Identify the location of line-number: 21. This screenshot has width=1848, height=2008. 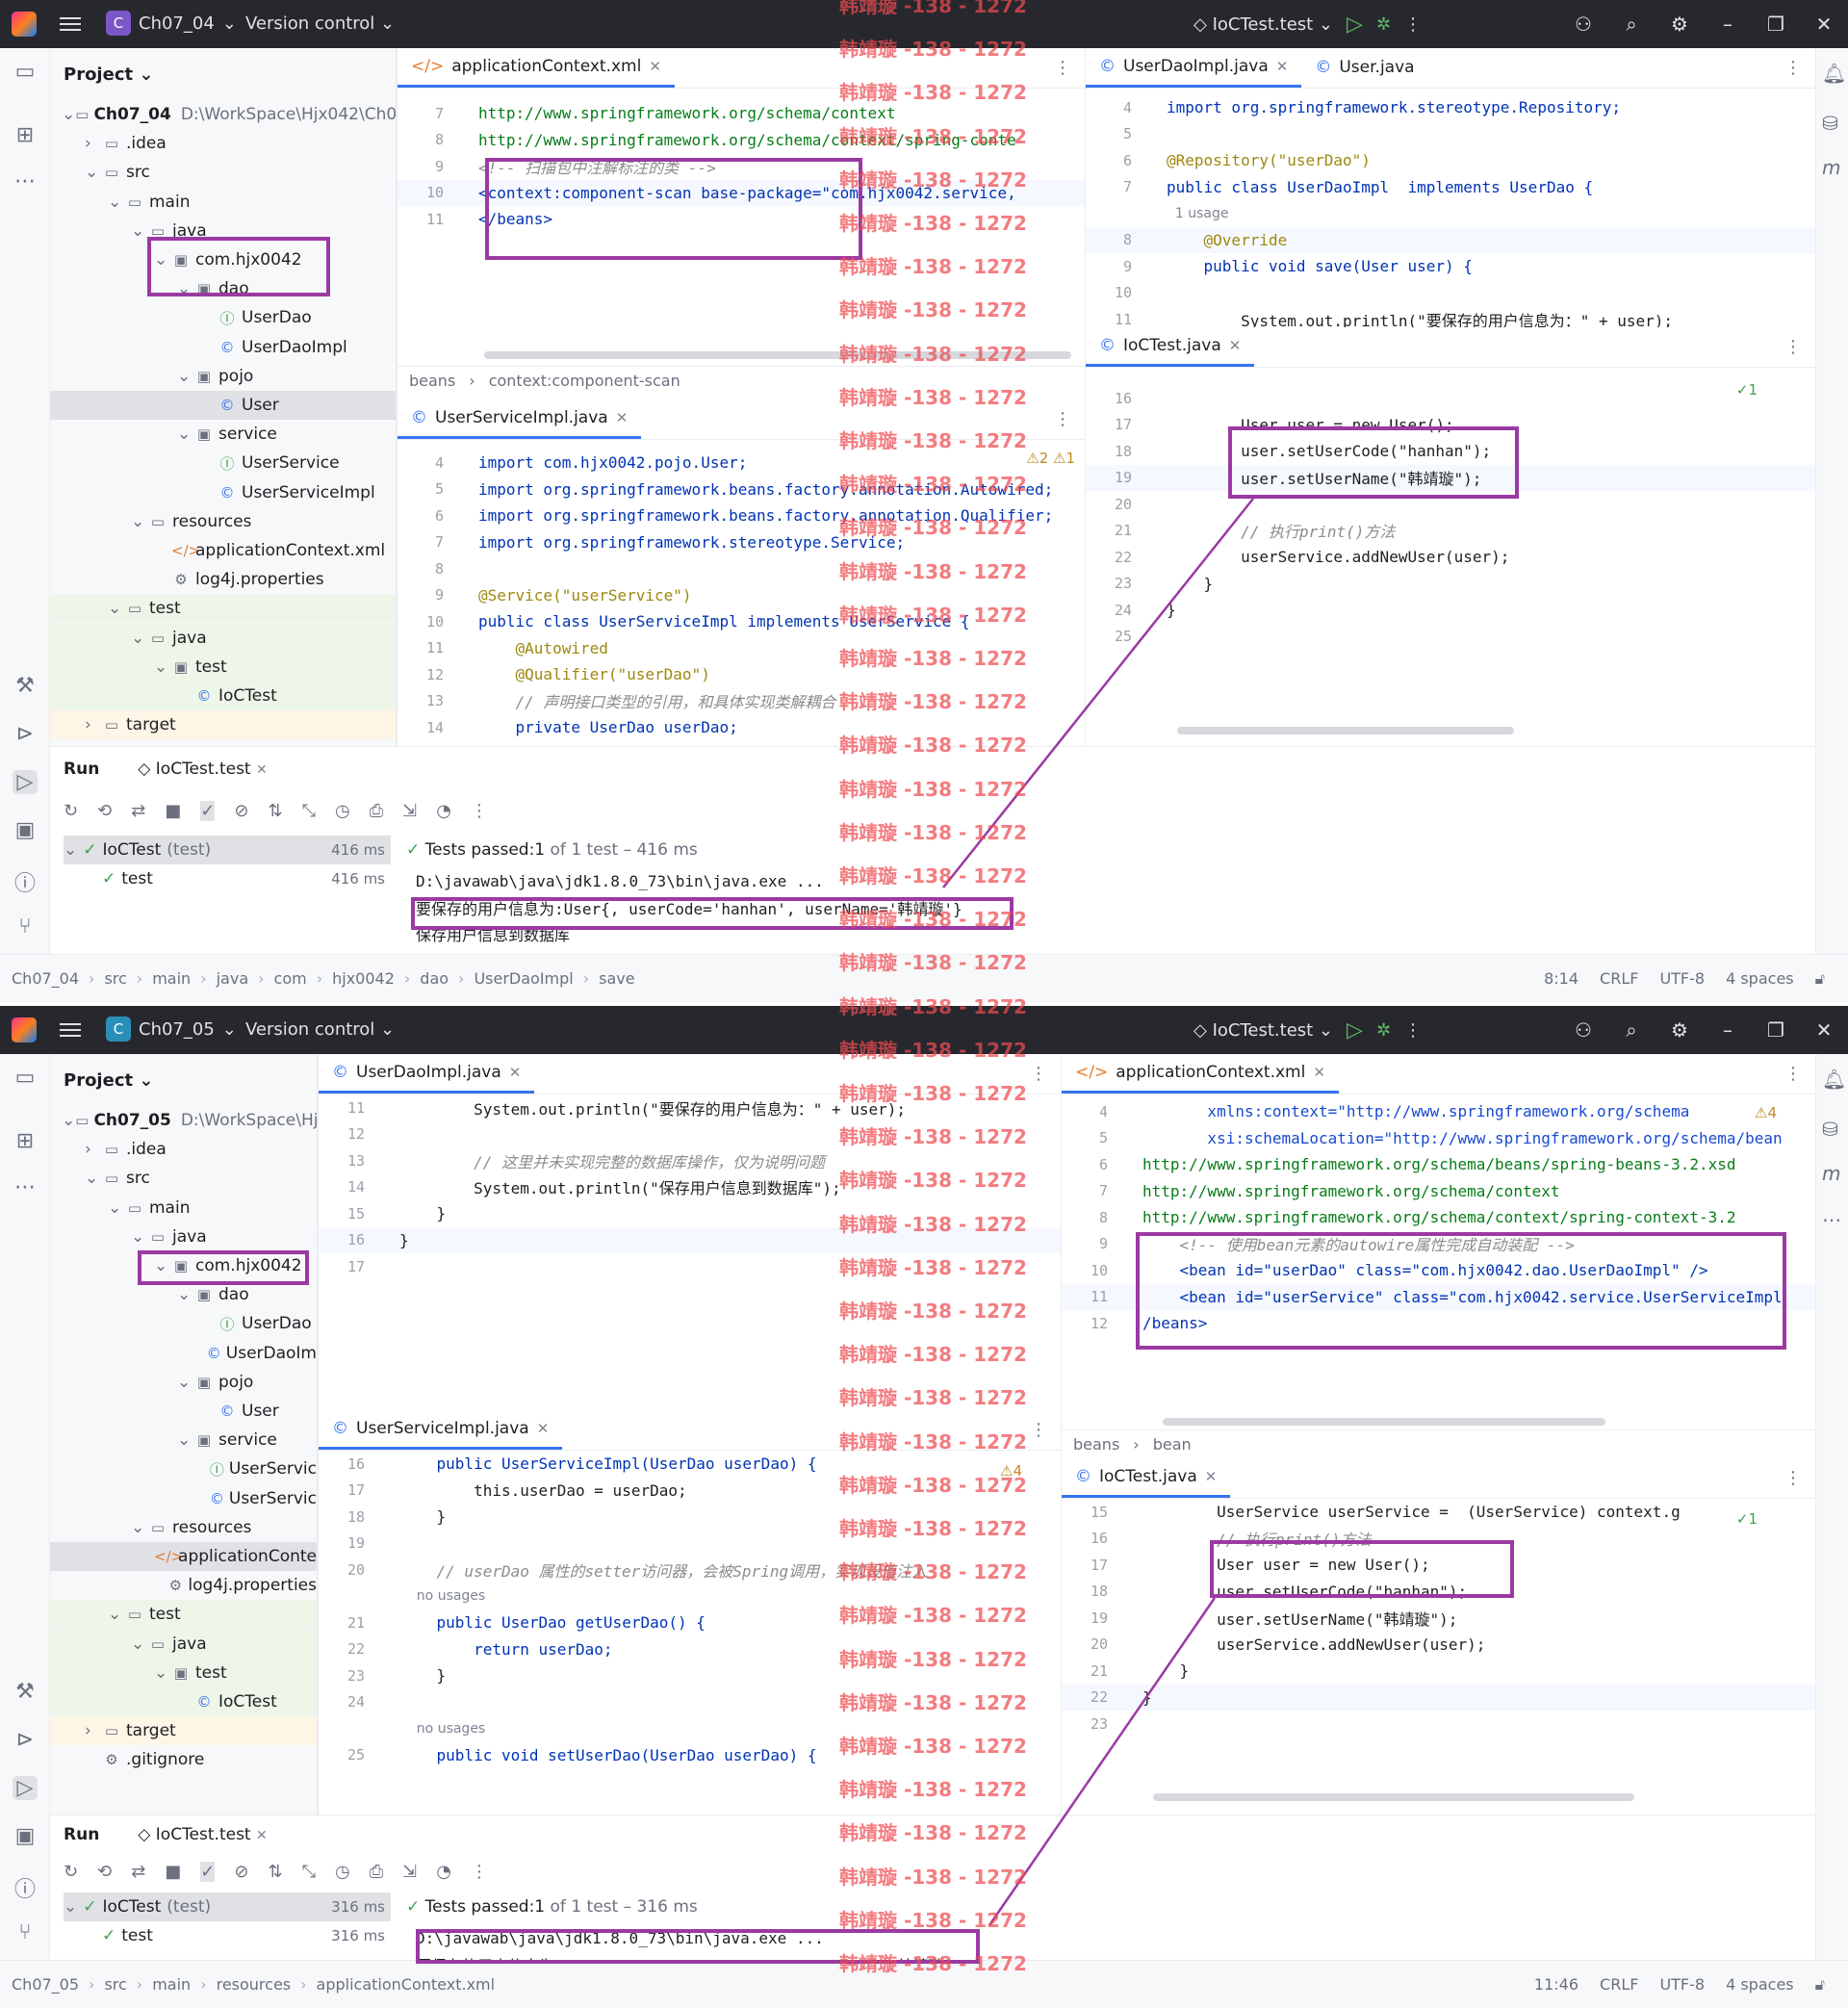
(1090, 1671).